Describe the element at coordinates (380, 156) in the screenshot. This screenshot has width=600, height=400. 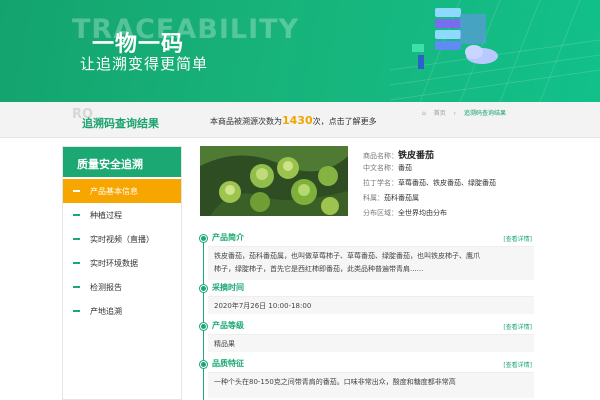
I see `info-key: 商品名称：` at that location.